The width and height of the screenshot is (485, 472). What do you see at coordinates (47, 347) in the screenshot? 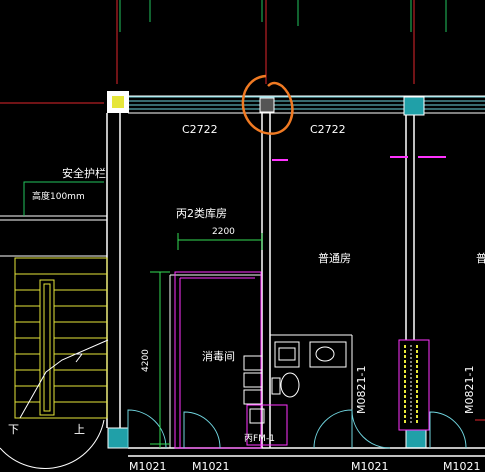
I see `stair-handrail` at bounding box center [47, 347].